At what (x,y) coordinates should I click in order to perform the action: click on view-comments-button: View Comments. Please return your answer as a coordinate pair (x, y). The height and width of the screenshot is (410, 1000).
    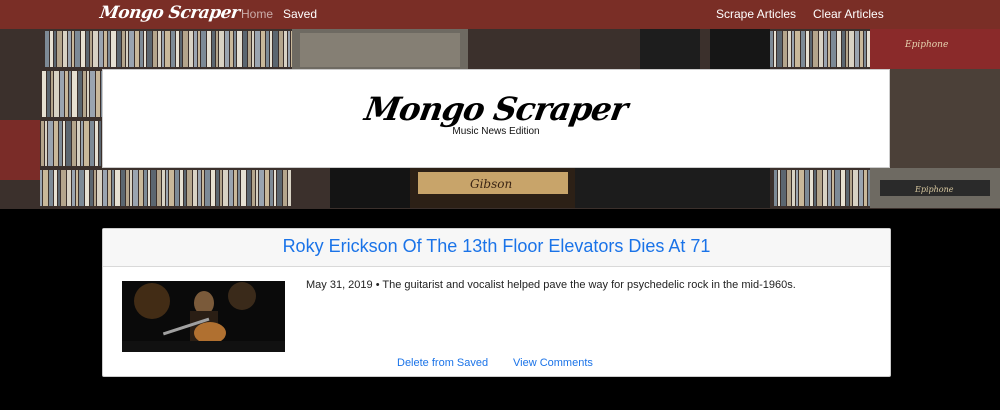
    Looking at the image, I should click on (553, 363).